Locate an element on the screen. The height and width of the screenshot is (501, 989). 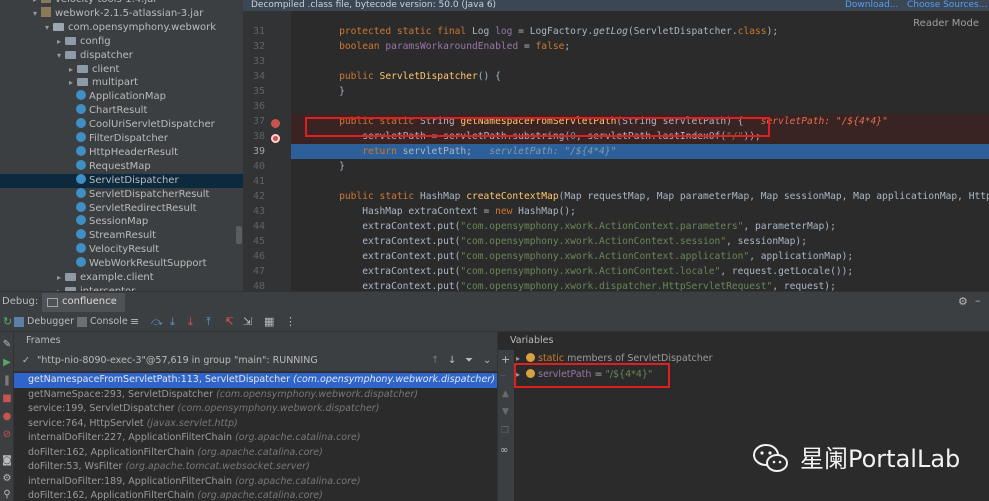
tree-item-sessionmap: SessionMap is located at coordinates (121, 222).